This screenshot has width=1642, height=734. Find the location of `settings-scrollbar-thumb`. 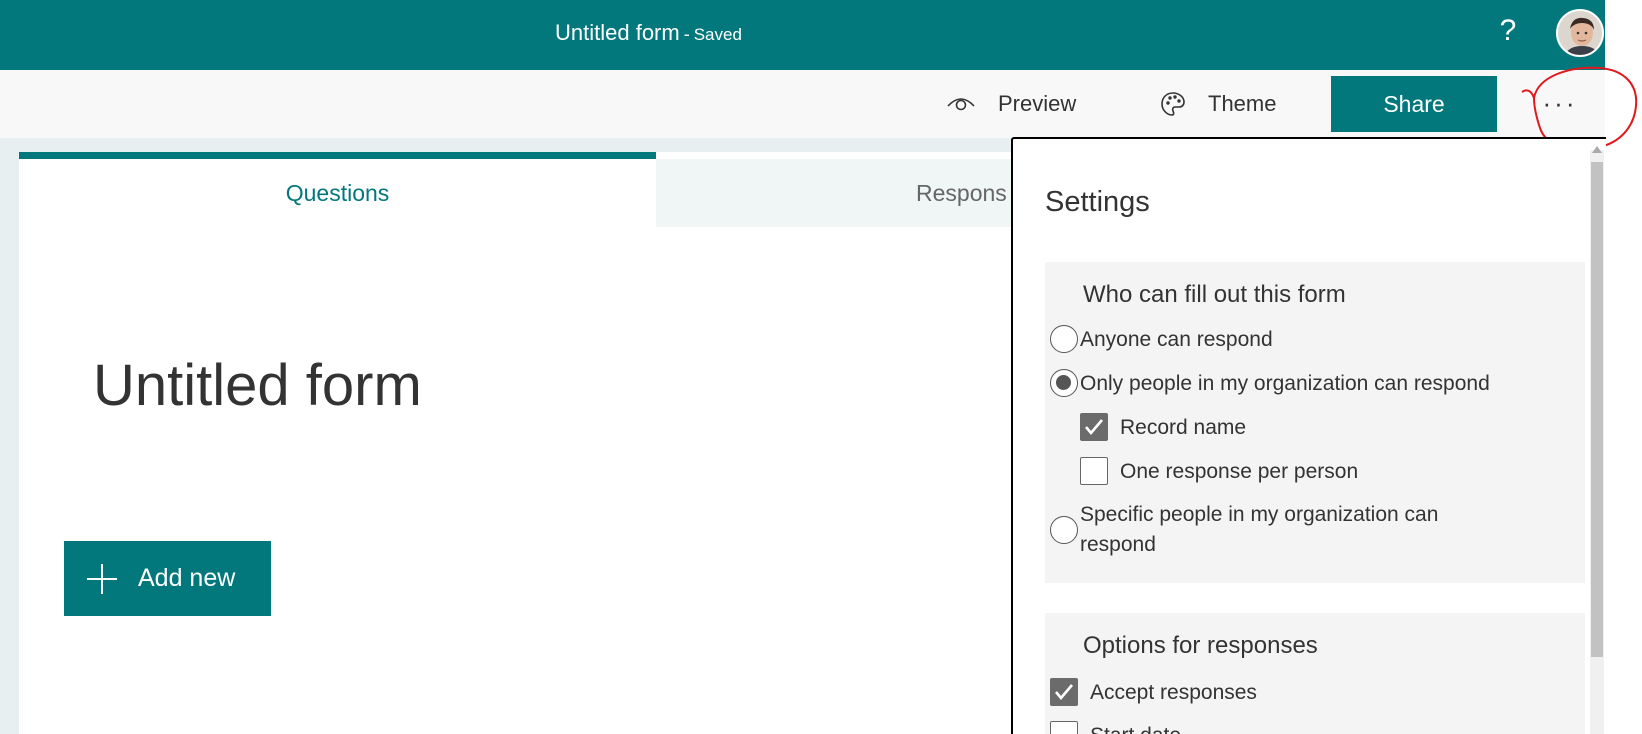

settings-scrollbar-thumb is located at coordinates (1597, 409).